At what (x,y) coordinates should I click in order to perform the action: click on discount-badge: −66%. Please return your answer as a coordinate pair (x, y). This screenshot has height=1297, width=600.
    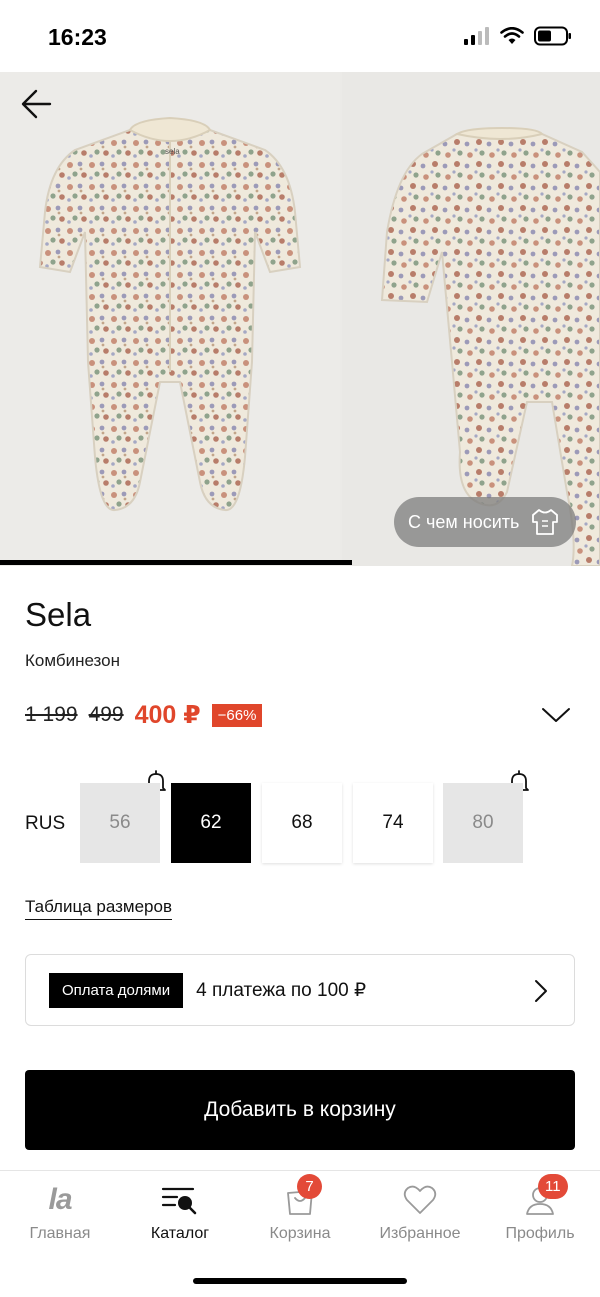
    Looking at the image, I should click on (237, 715).